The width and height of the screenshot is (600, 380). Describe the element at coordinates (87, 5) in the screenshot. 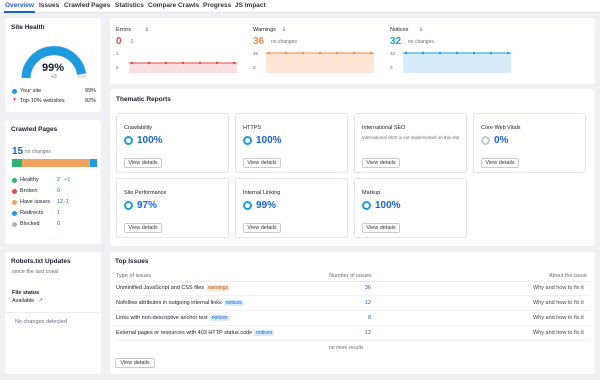

I see `tab-crawled-pages: Crawled Pages` at that location.